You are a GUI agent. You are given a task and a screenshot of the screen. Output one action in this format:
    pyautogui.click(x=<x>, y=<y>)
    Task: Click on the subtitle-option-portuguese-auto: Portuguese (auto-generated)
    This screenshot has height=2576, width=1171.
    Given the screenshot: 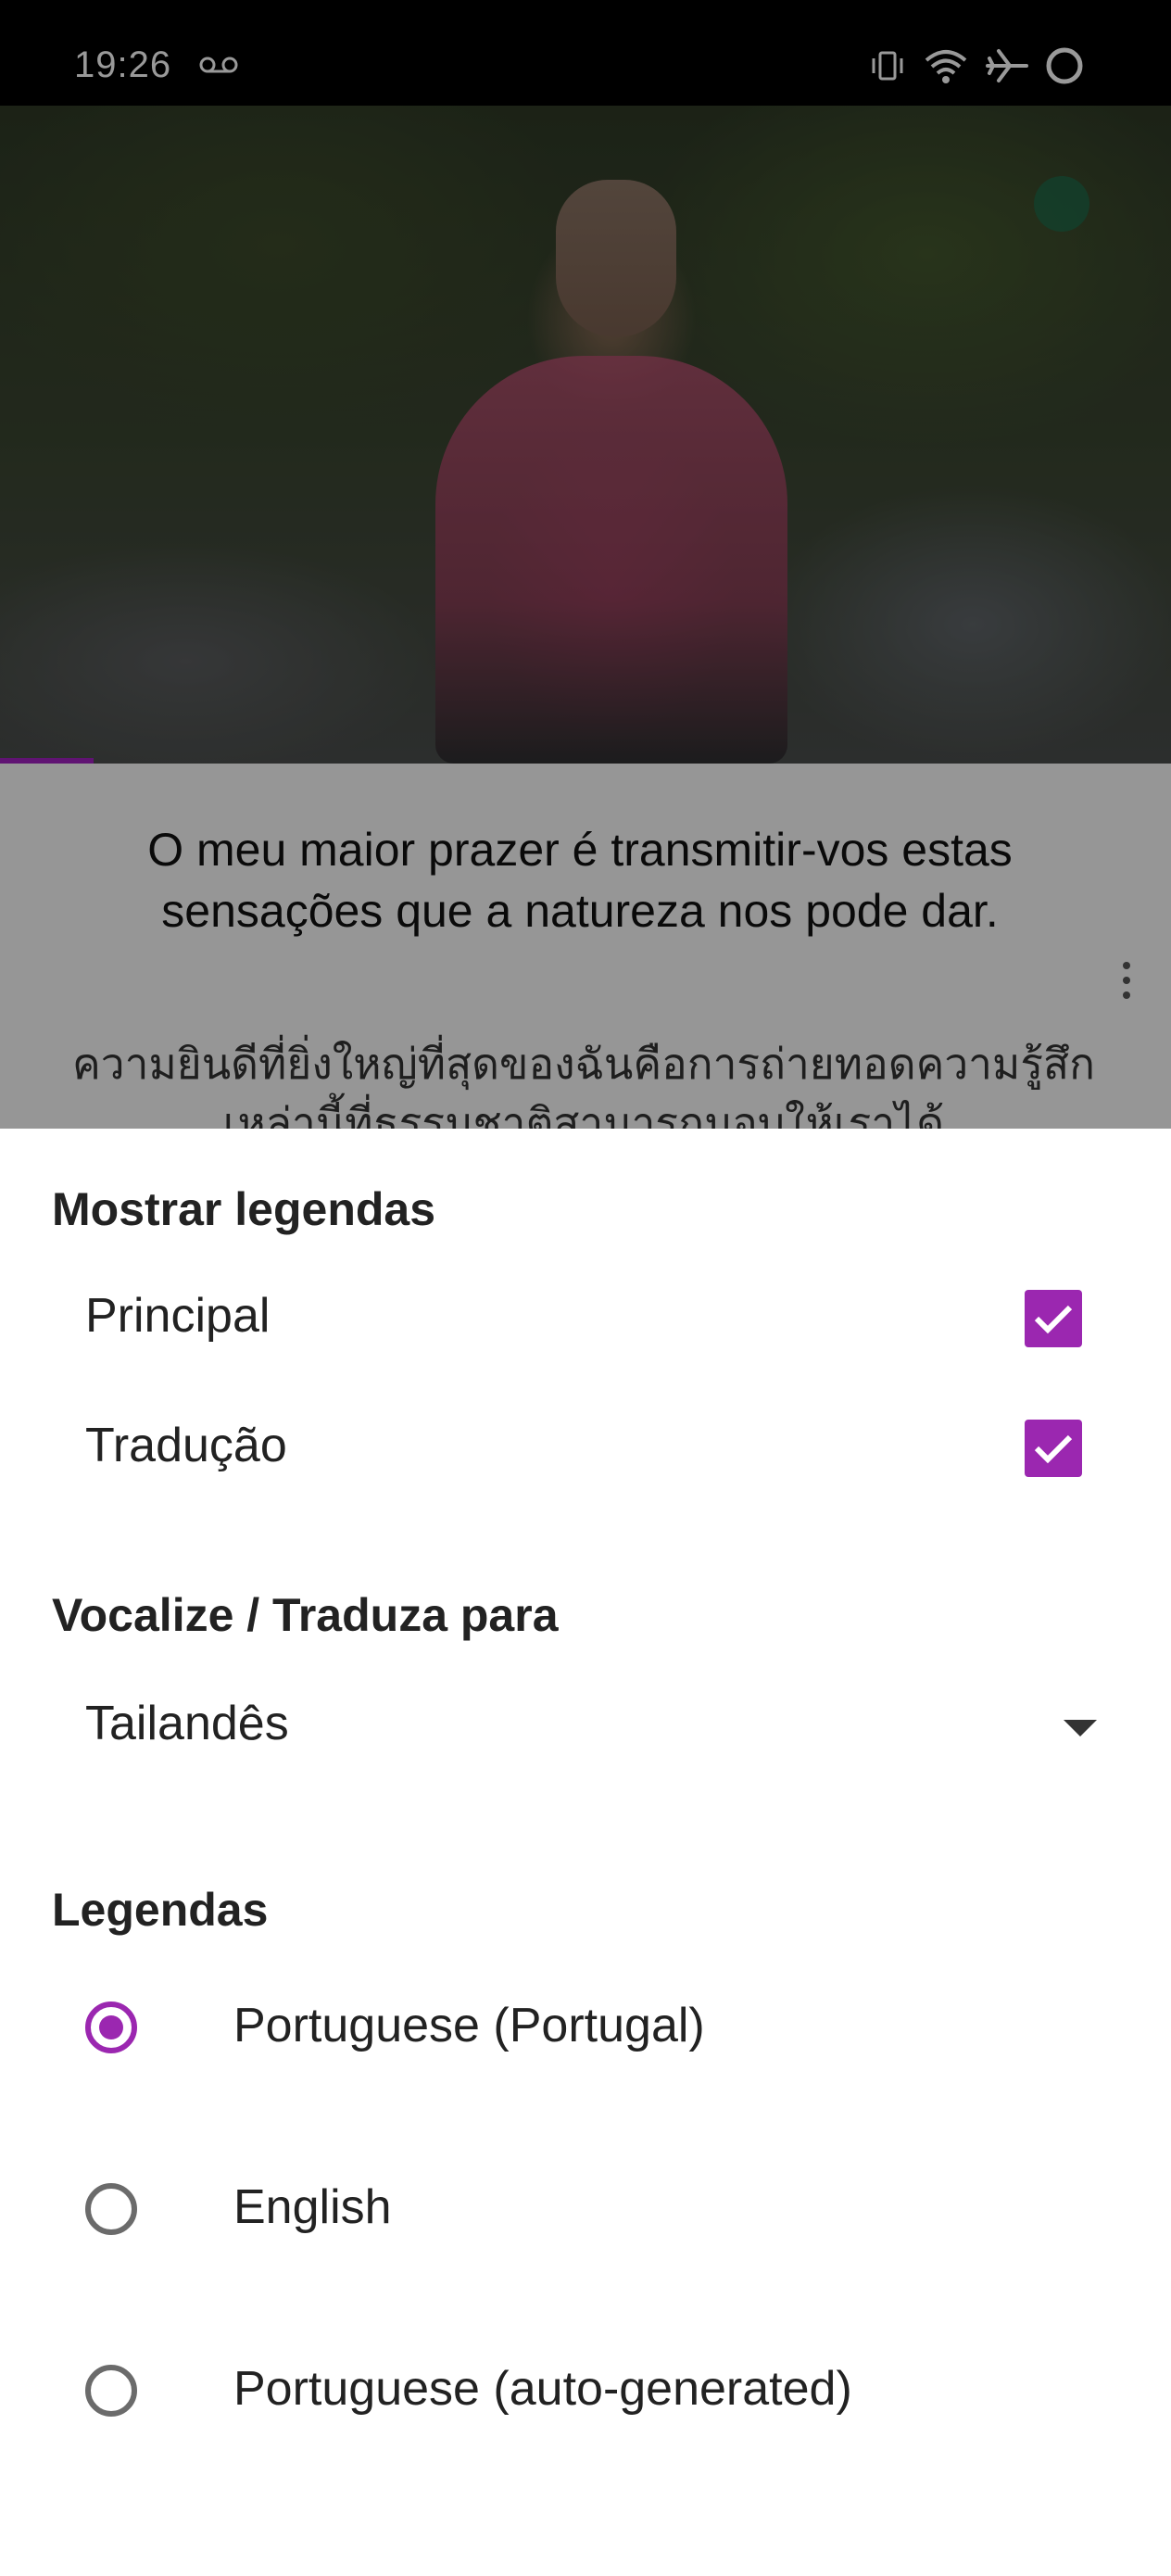 What is the action you would take?
    pyautogui.click(x=585, y=2395)
    